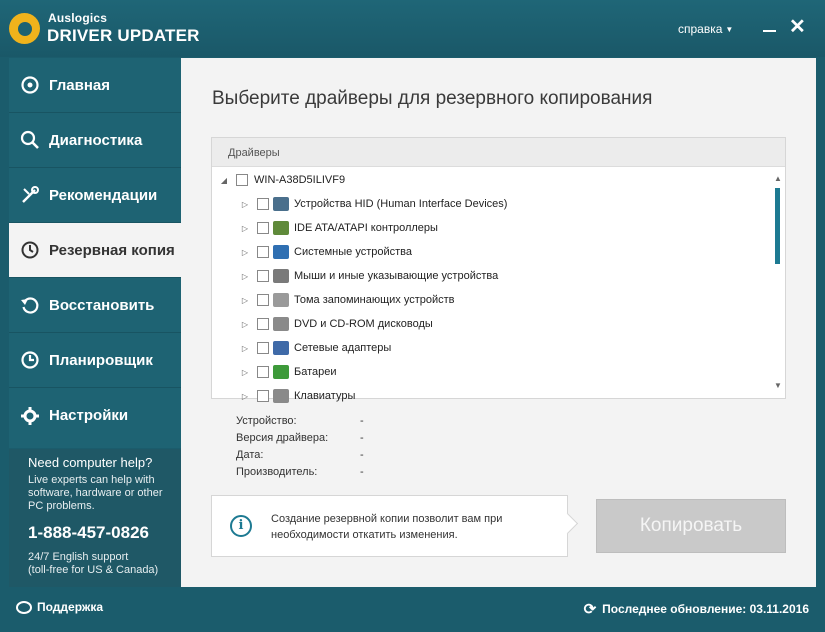  I want to click on expand-arrow-icon: ◢, so click(224, 180).